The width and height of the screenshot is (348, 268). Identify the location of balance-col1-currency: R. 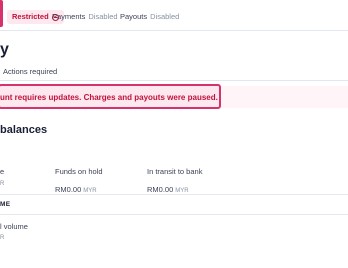
(2, 184).